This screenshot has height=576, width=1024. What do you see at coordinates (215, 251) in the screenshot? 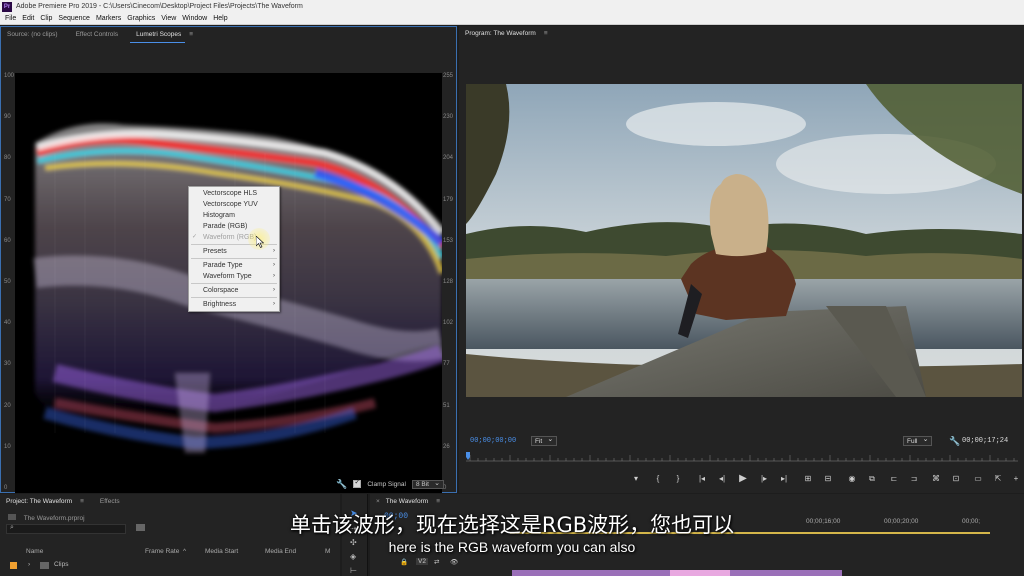
I see `menu-item-label: Presets` at bounding box center [215, 251].